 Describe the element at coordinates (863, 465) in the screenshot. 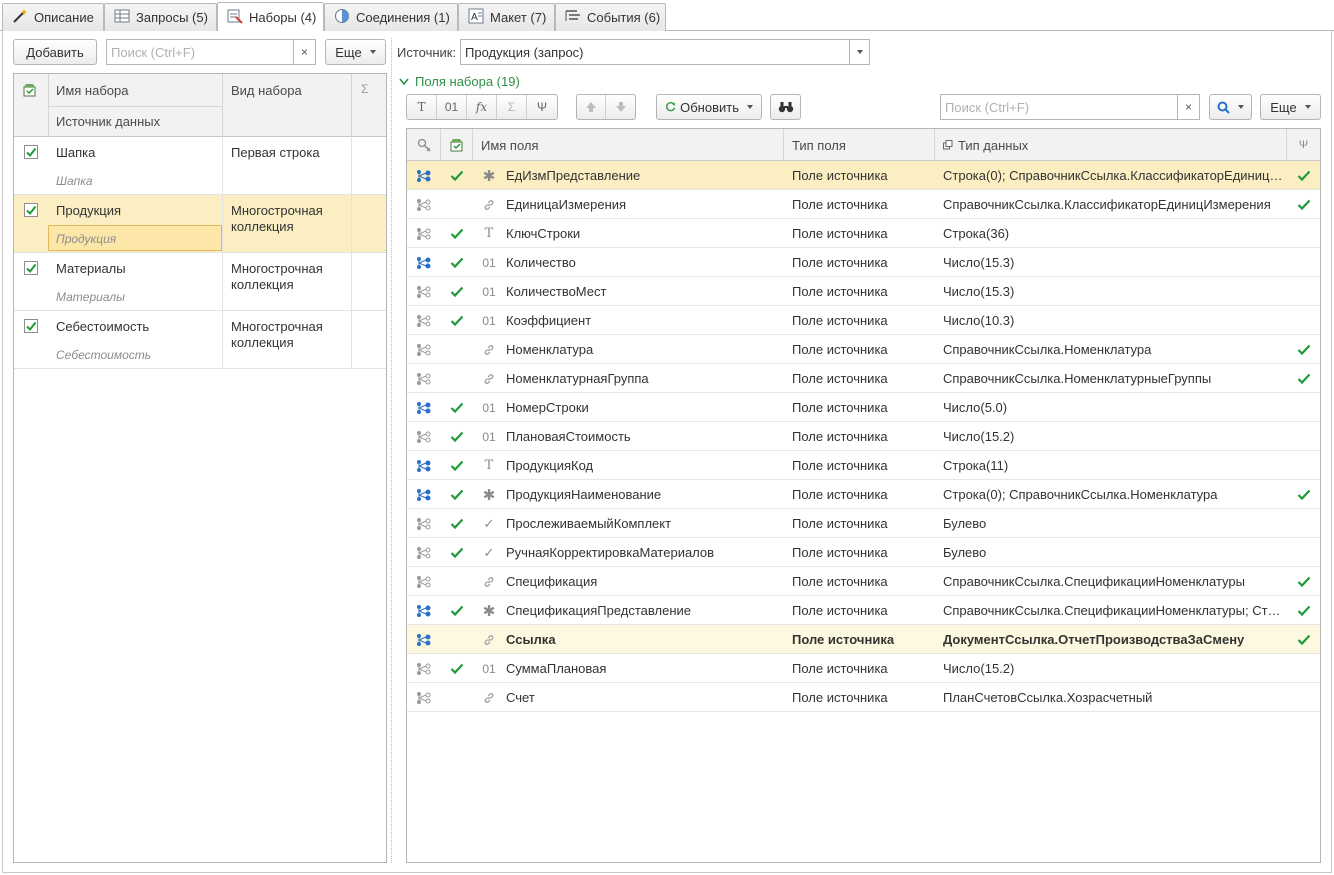

I see `field-row: T ПродукцияКод Поле источника Строка(11)` at that location.